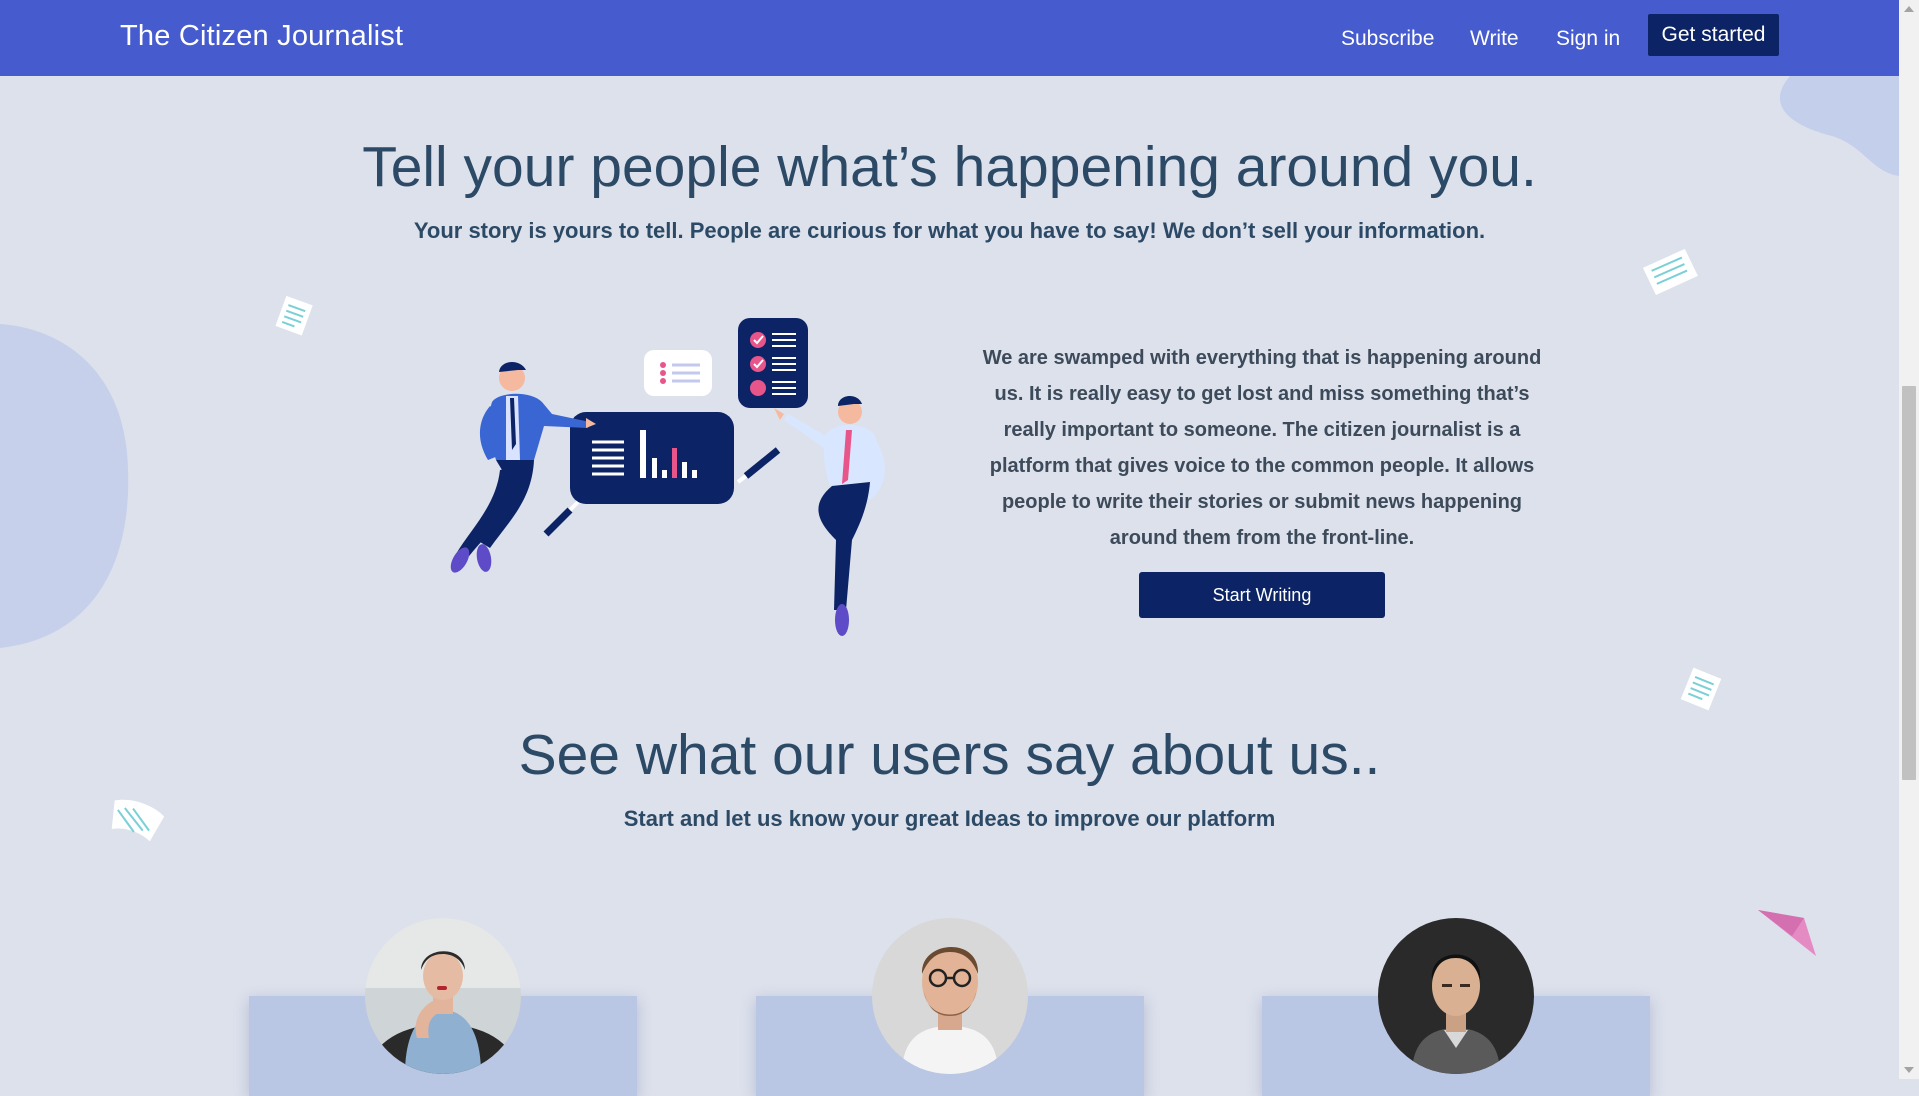 This screenshot has width=1919, height=1096. I want to click on page-scrollbar, so click(1909, 539).